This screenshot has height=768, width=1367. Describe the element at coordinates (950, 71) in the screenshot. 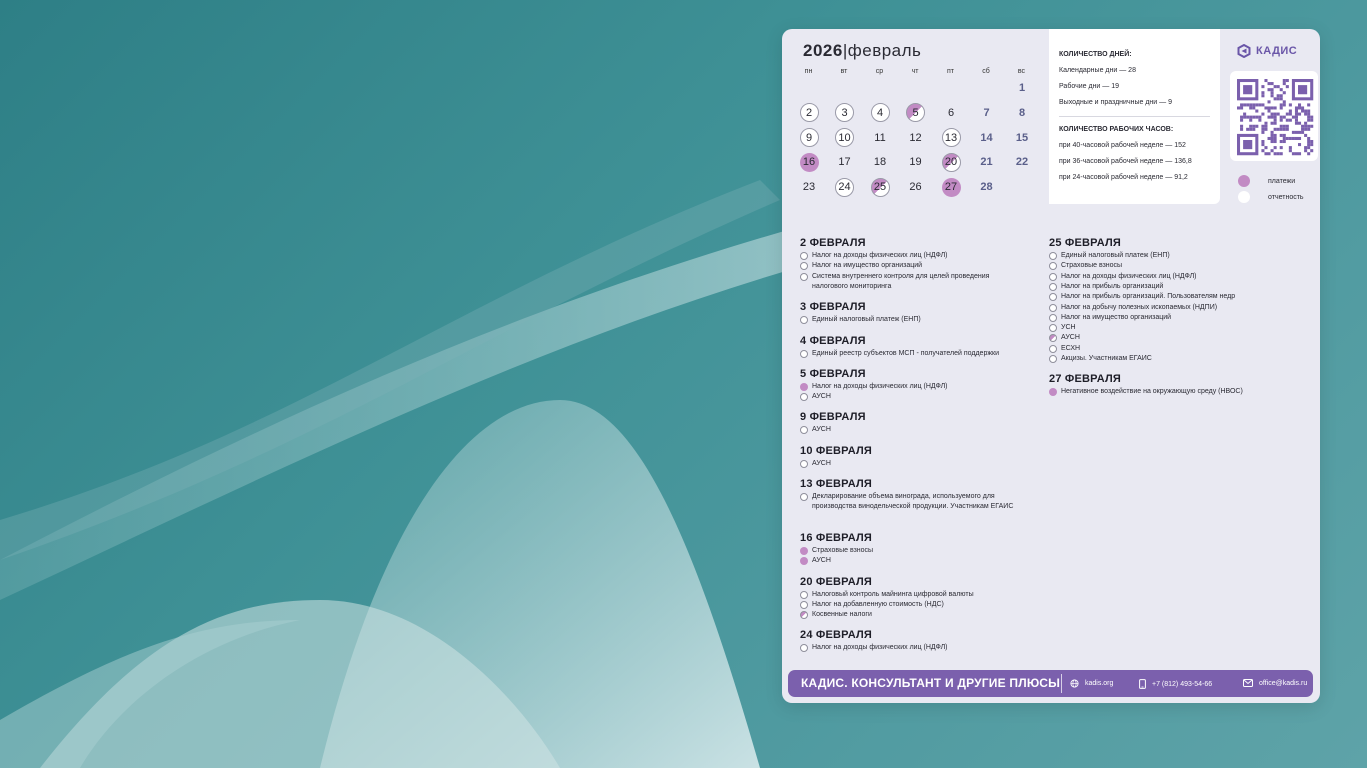

I see `weekday-label: пт` at that location.